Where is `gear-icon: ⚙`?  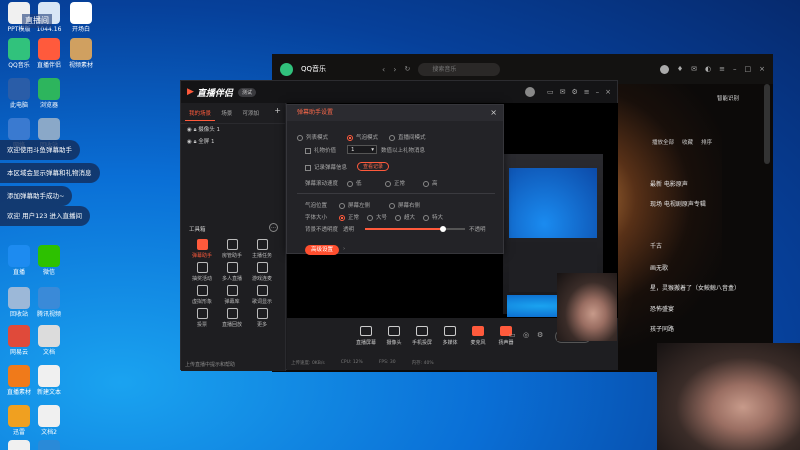
gear-icon: ⚙ is located at coordinates (540, 335).